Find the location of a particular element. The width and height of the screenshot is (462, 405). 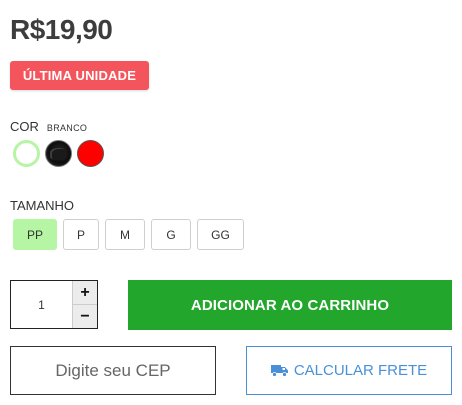

color-swatch-vermelho is located at coordinates (90, 153).